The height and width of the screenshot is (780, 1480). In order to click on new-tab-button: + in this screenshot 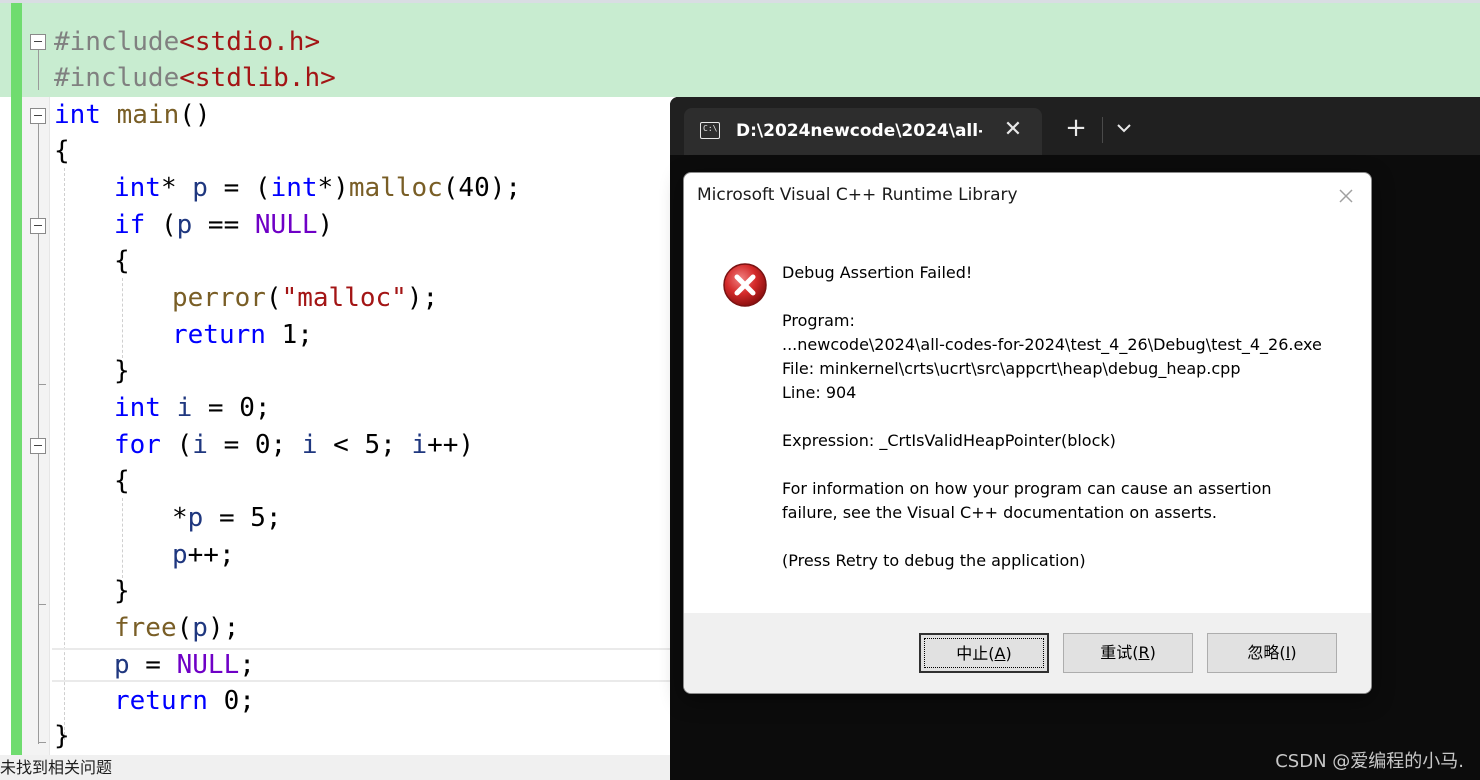, I will do `click(1076, 128)`.